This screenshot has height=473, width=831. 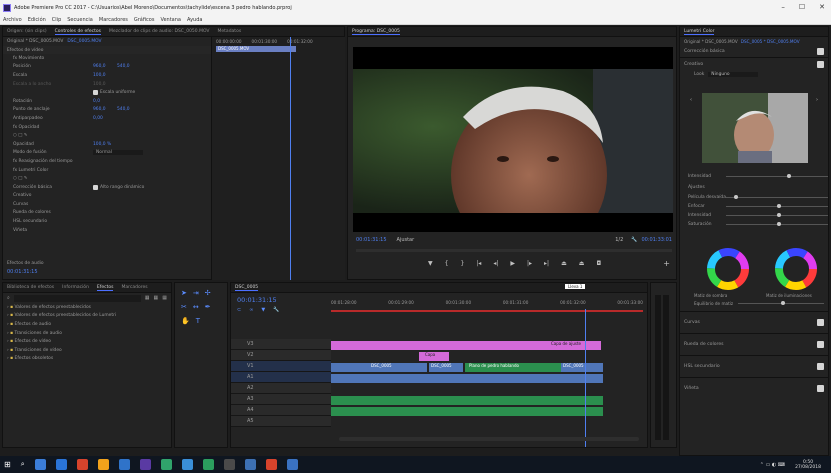 I want to click on wrench-icon: 🔧, so click(x=276, y=310).